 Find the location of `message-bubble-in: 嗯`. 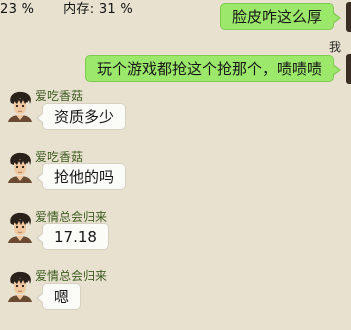

message-bubble-in: 嗯 is located at coordinates (58, 296).